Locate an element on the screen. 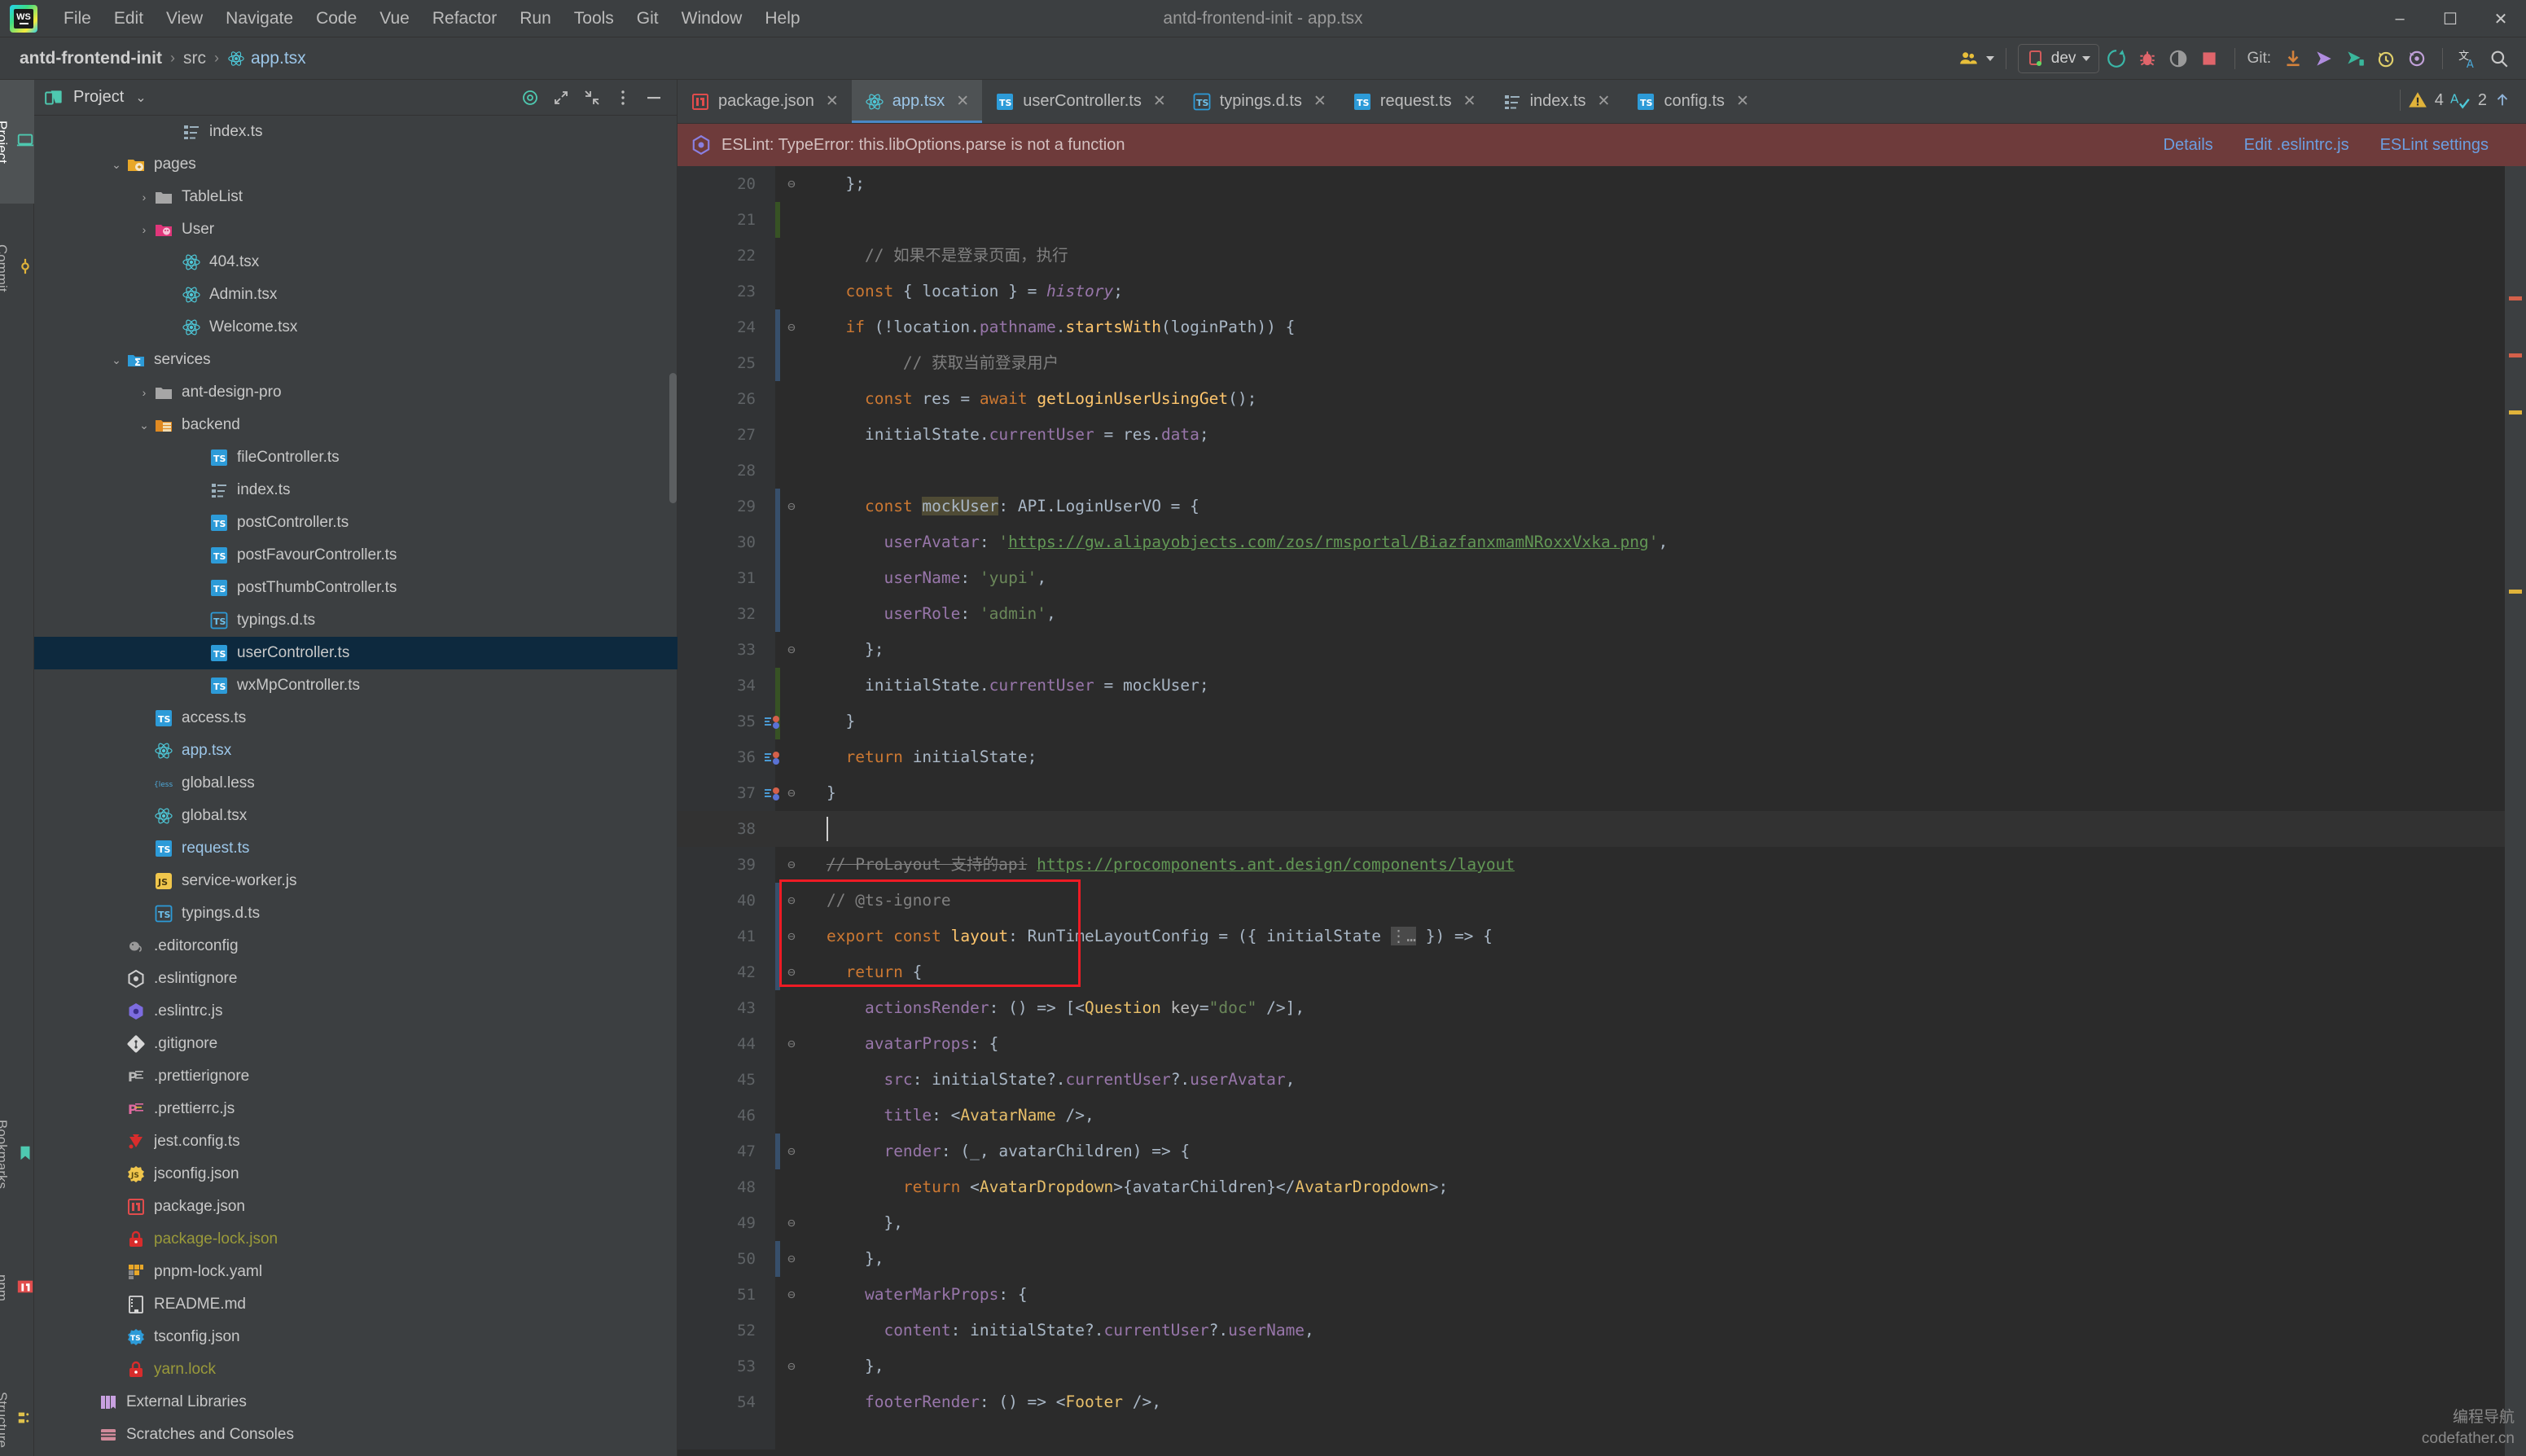 This screenshot has width=2526, height=1456. code-line: 50 ⊖ }, is located at coordinates (1602, 1259).